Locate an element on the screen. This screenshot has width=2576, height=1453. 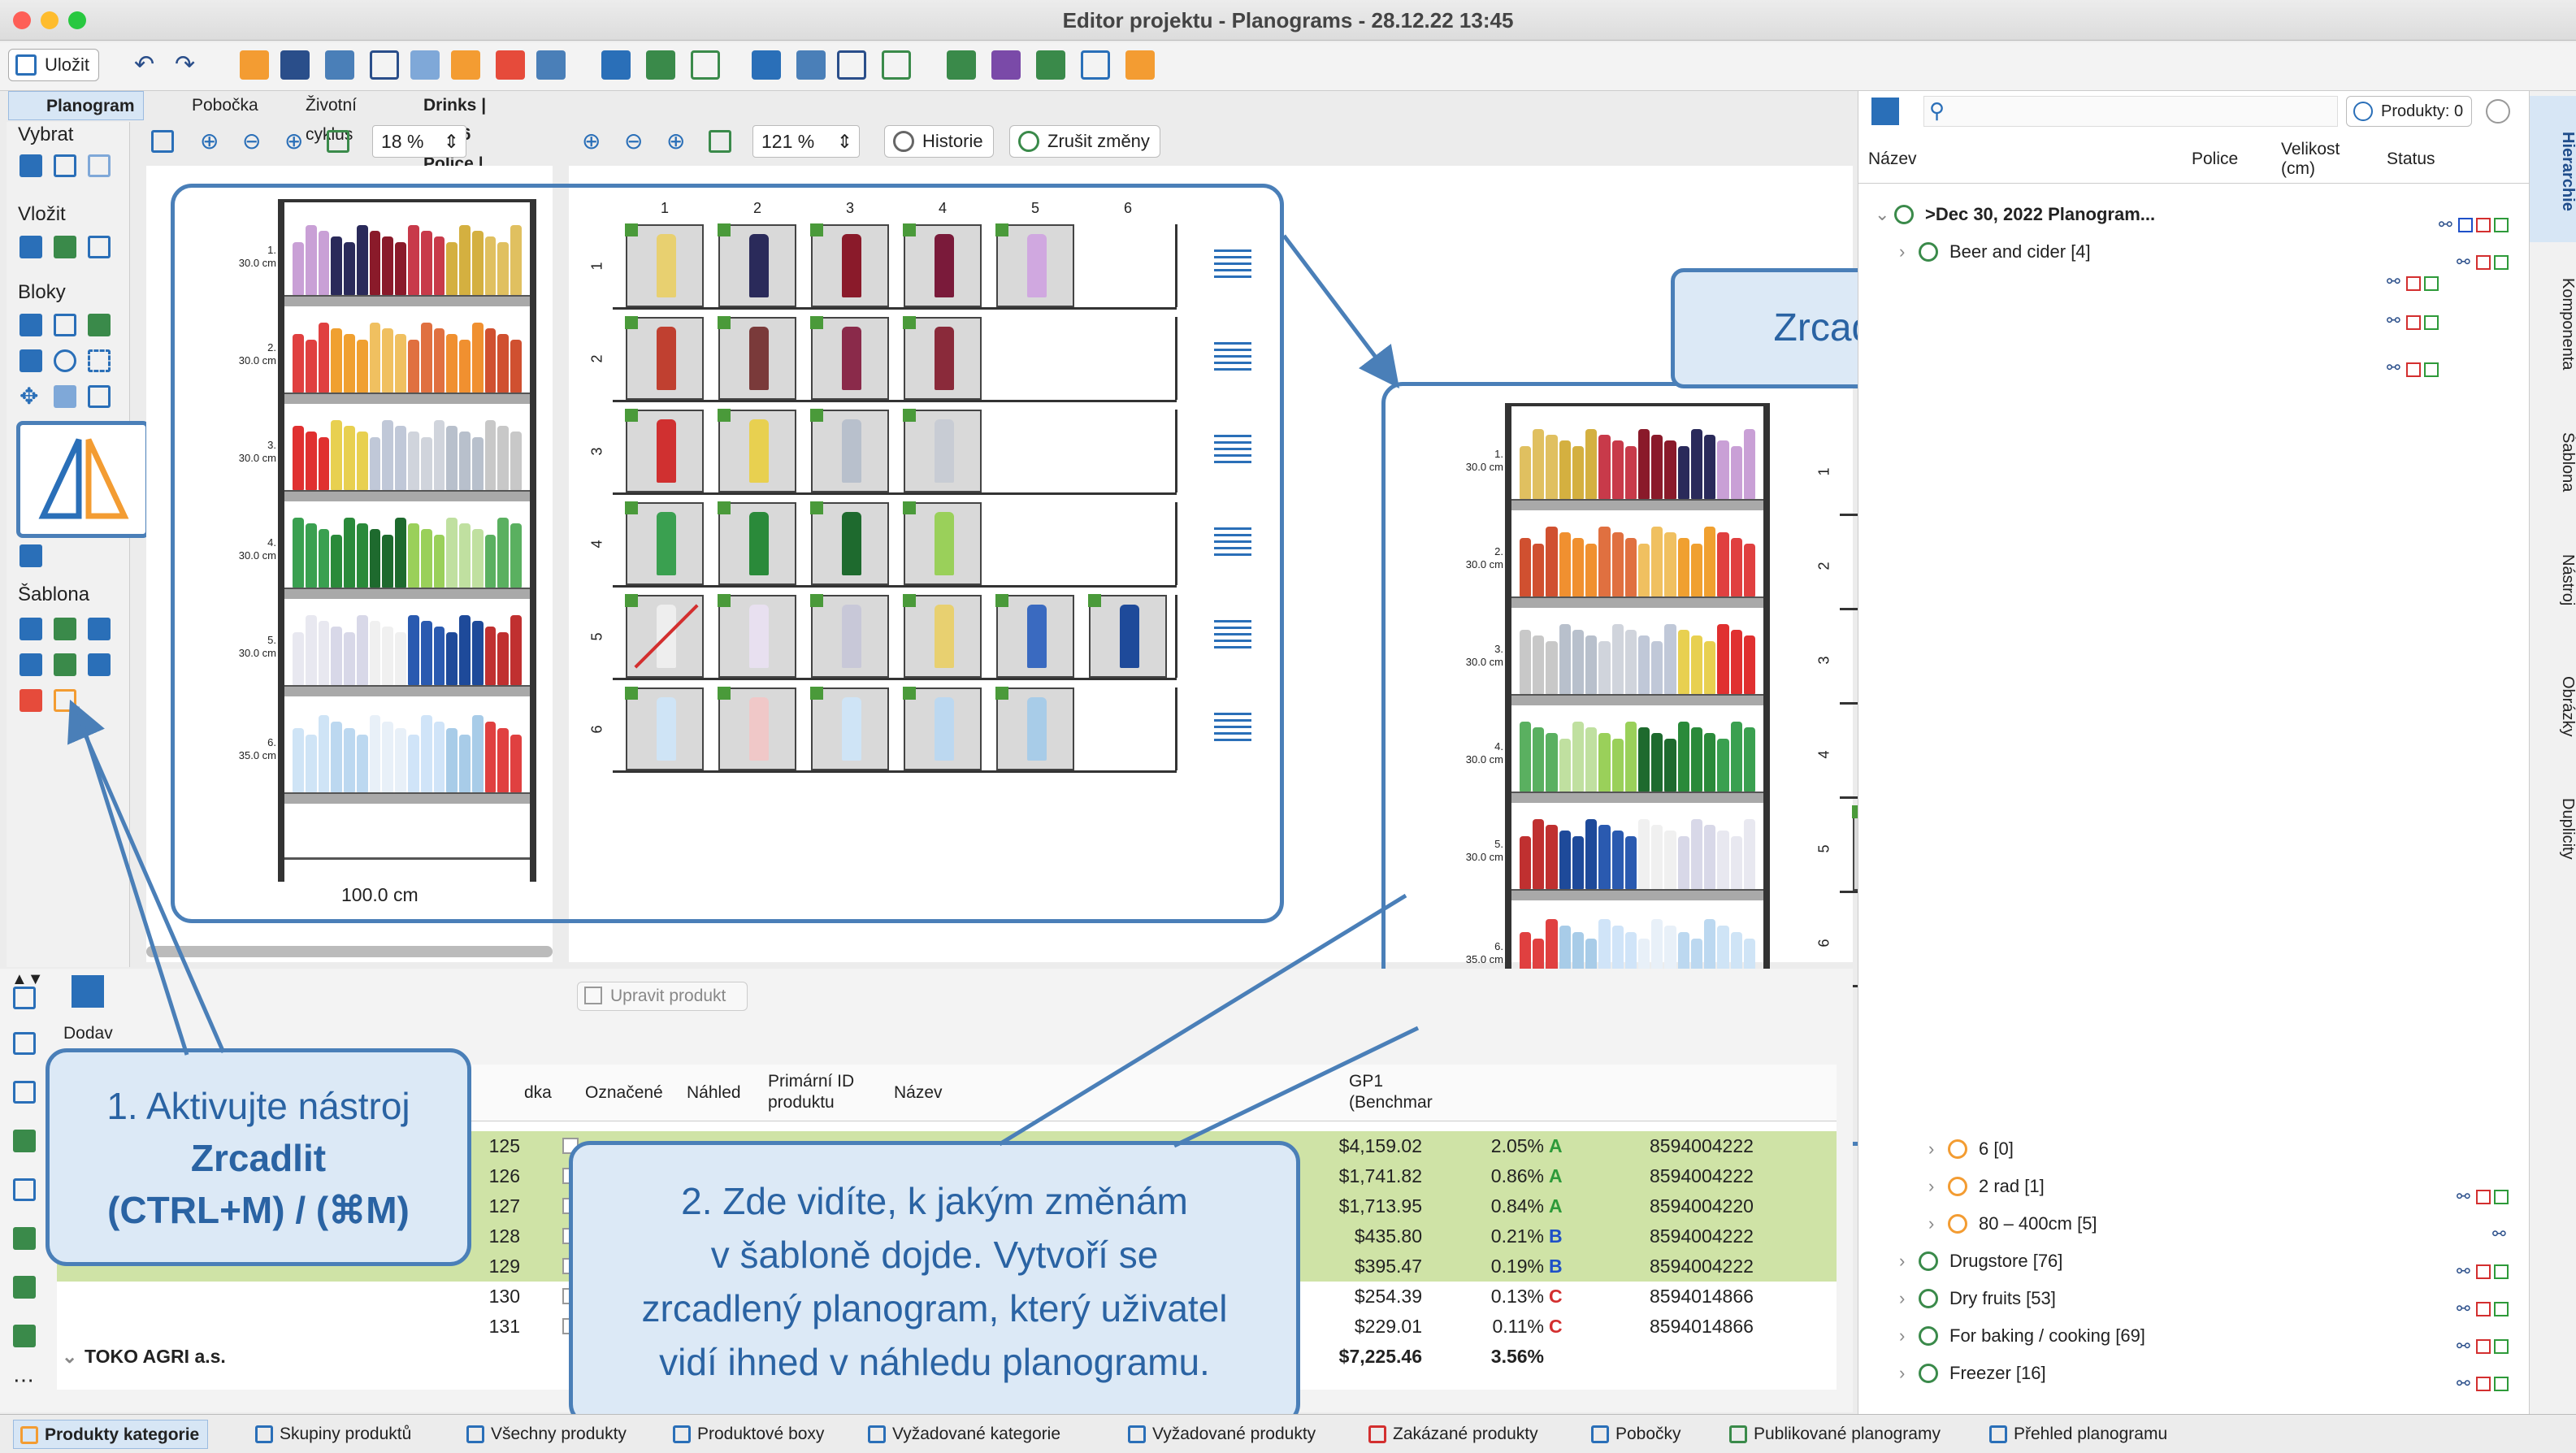
bottom-tab-label: Skupiny produktů is located at coordinates (346, 1434).